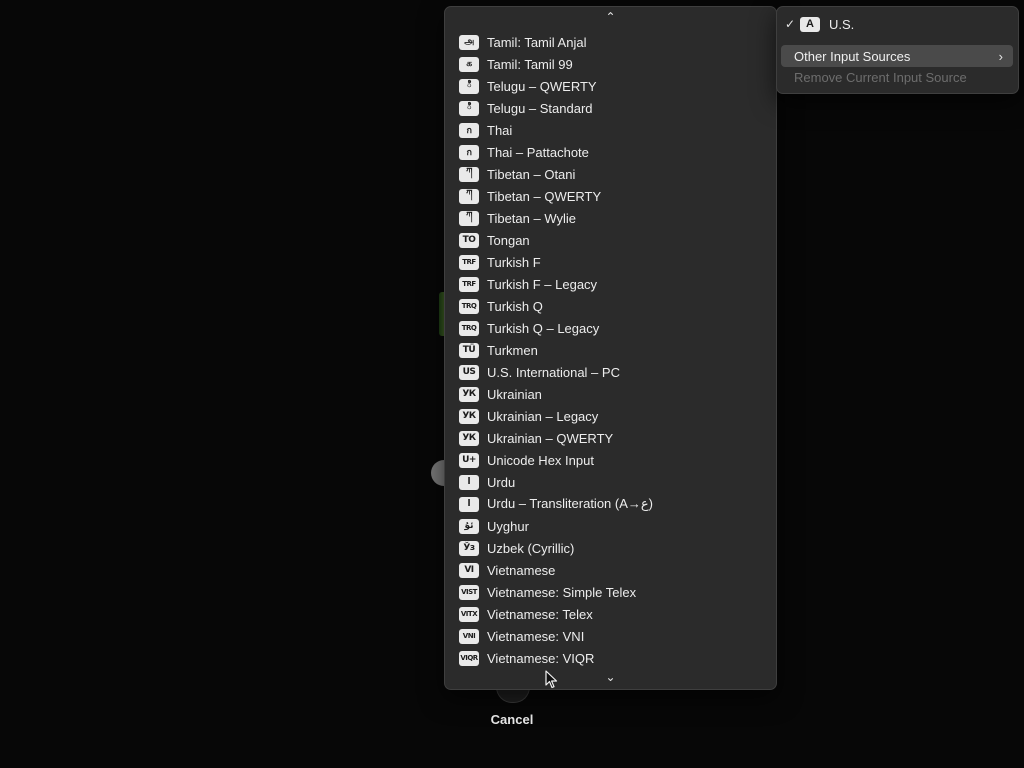  I want to click on list-item: அ Tamil: Tamil Anjal, so click(610, 42).